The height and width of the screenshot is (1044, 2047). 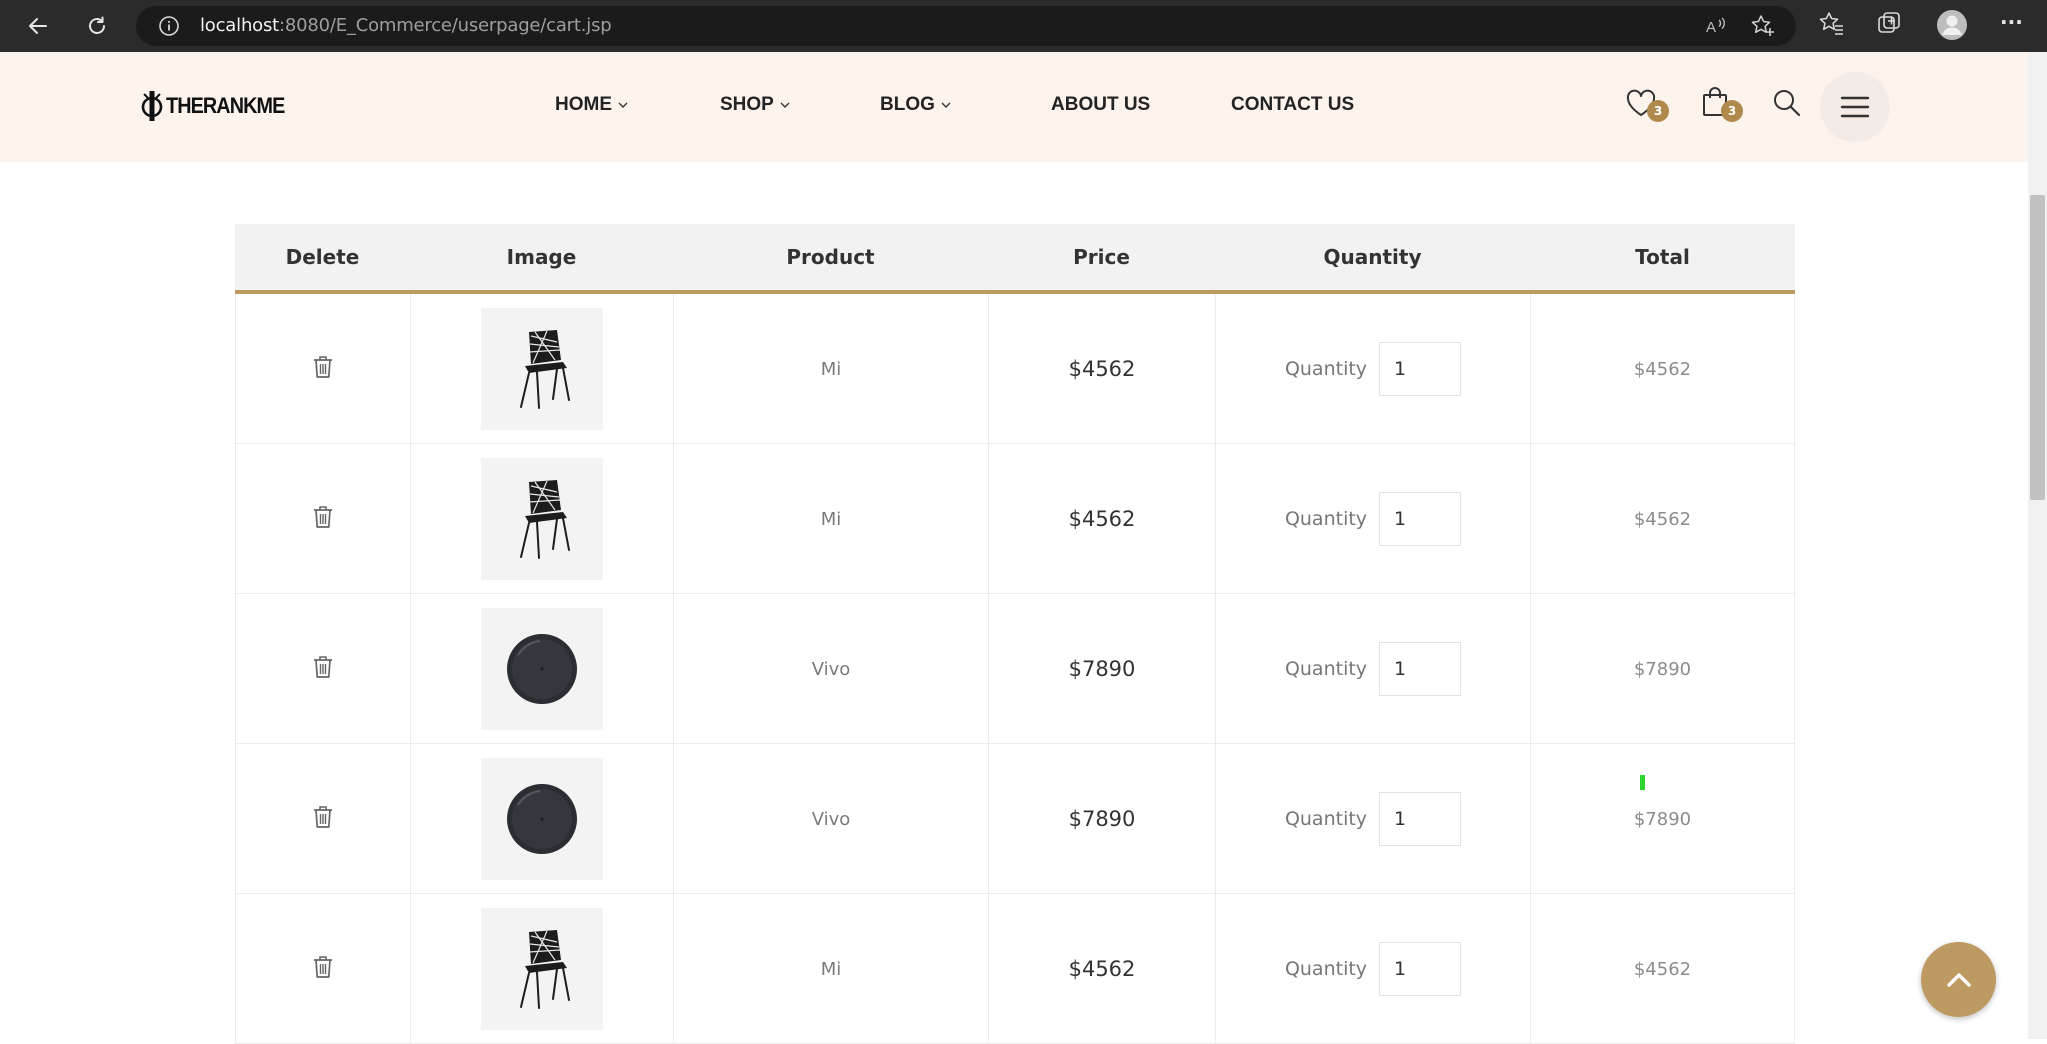 What do you see at coordinates (1763, 28) in the screenshot?
I see `add-favorite-icon` at bounding box center [1763, 28].